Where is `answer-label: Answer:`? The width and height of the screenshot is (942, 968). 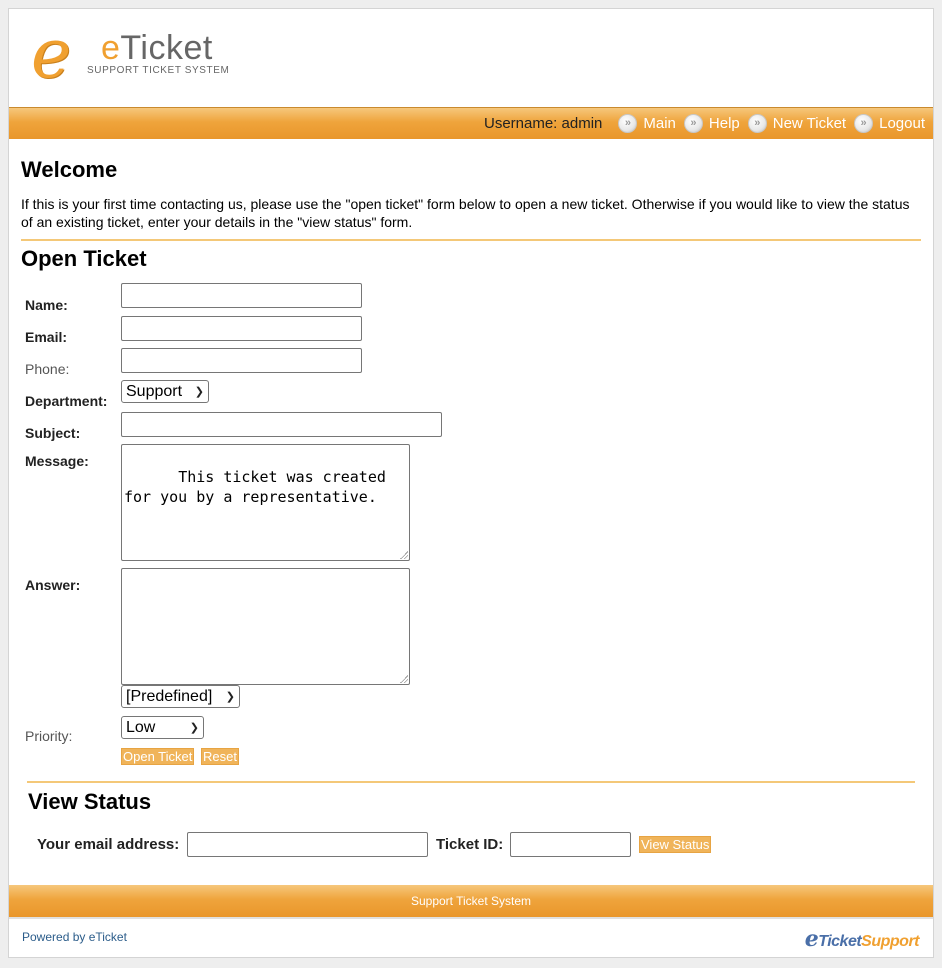
answer-label: Answer: is located at coordinates (53, 585).